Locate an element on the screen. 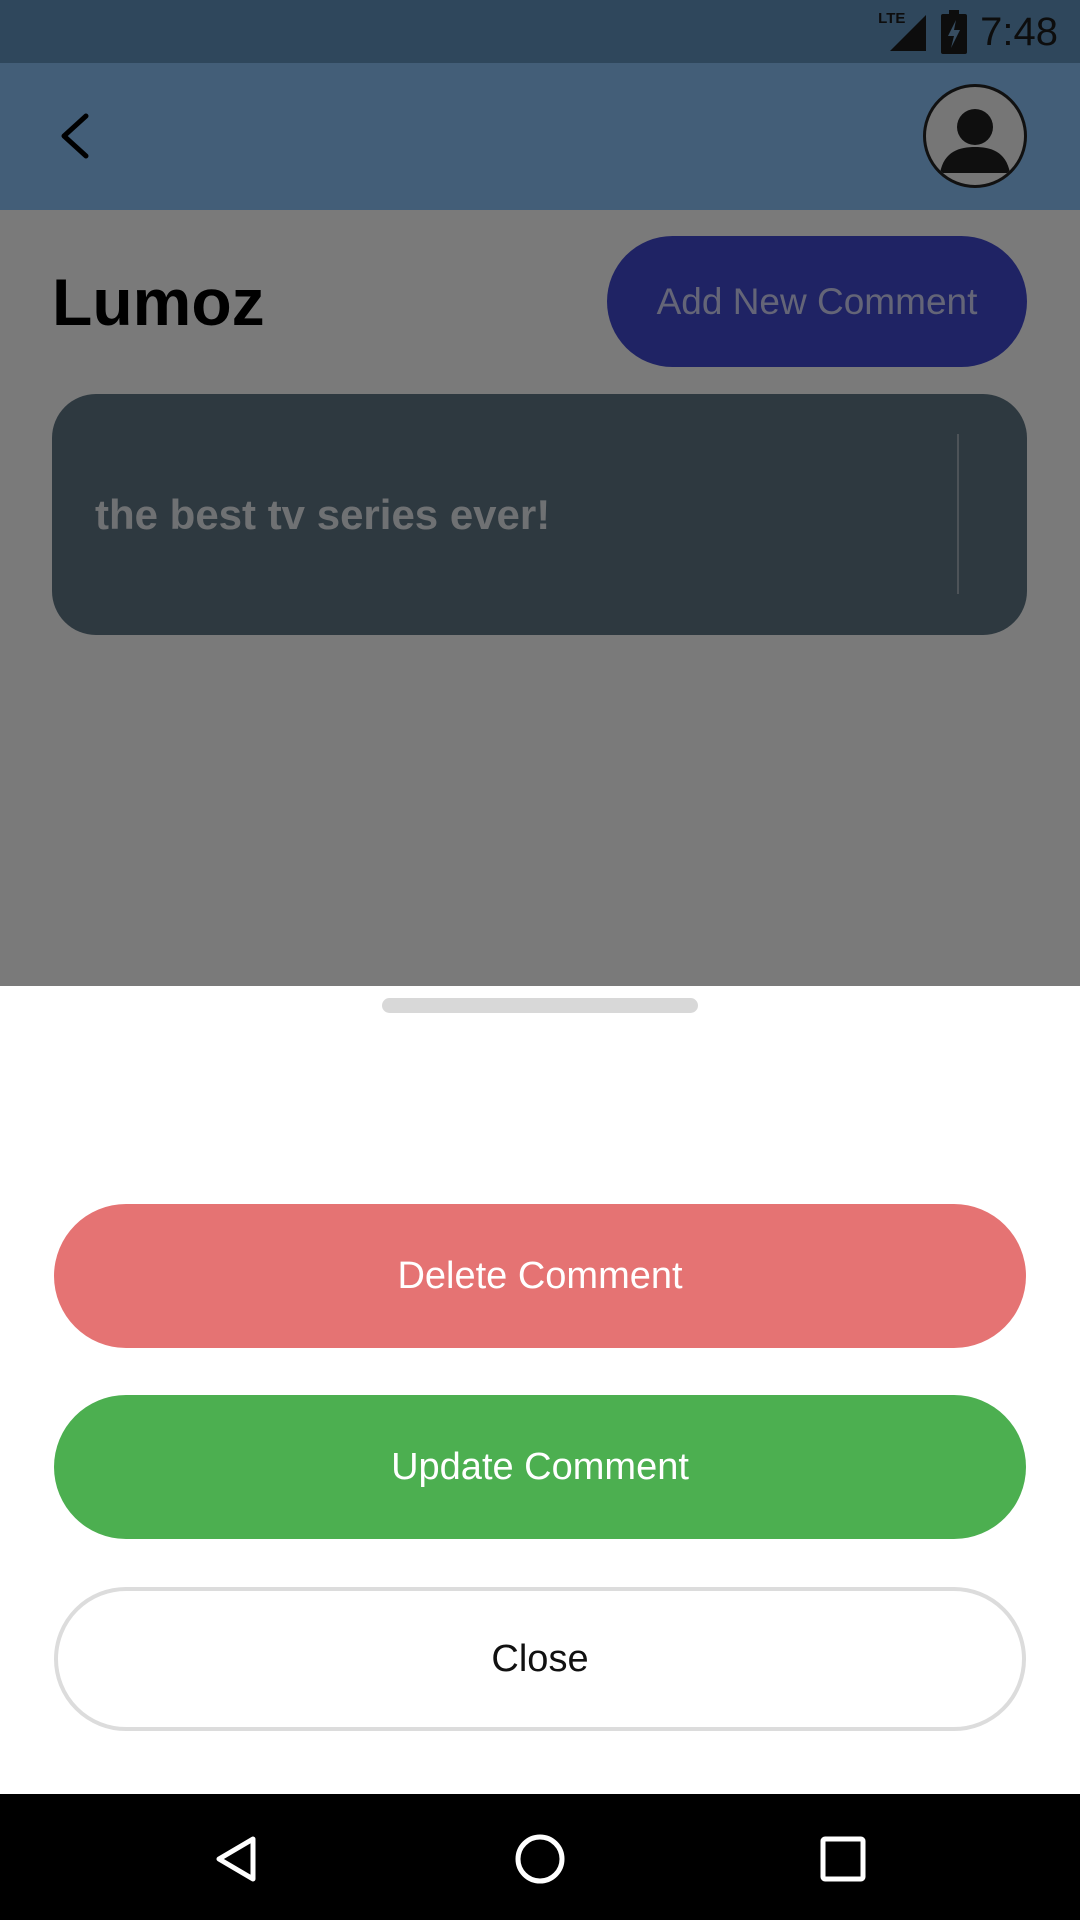 Image resolution: width=1080 pixels, height=1920 pixels. nav-home-button is located at coordinates (540, 1859).